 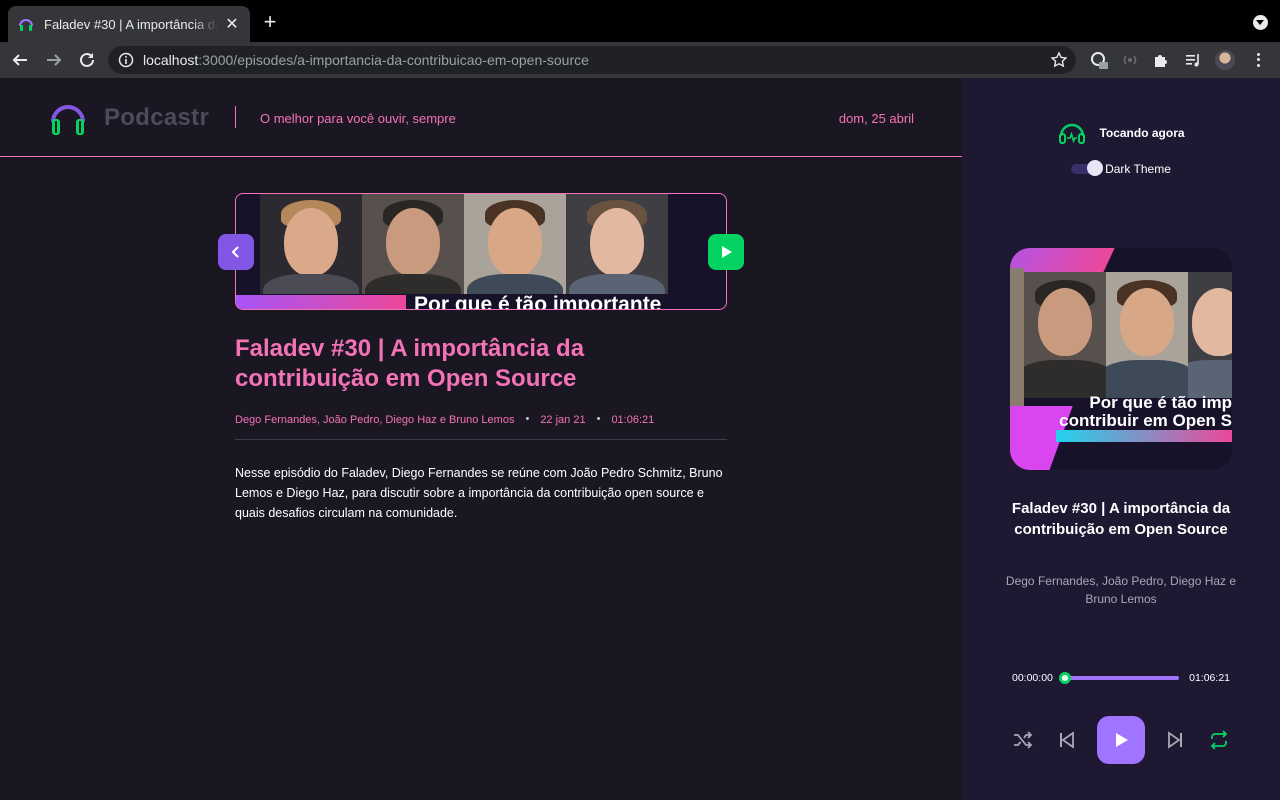 I want to click on player-controls, so click(x=1121, y=740).